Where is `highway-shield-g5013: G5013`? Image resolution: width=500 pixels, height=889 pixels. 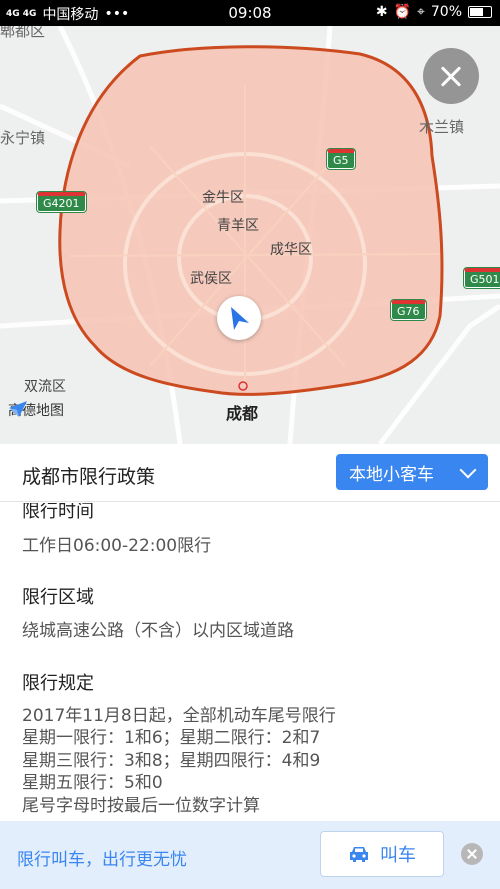
highway-shield-g5013: G5013 is located at coordinates (481, 278).